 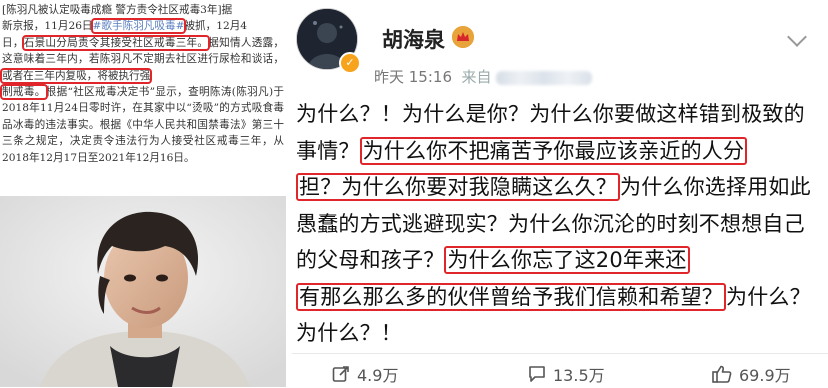 What do you see at coordinates (567, 260) in the screenshot?
I see `post-highlight-2a: 为什么你忘了这20年来还` at bounding box center [567, 260].